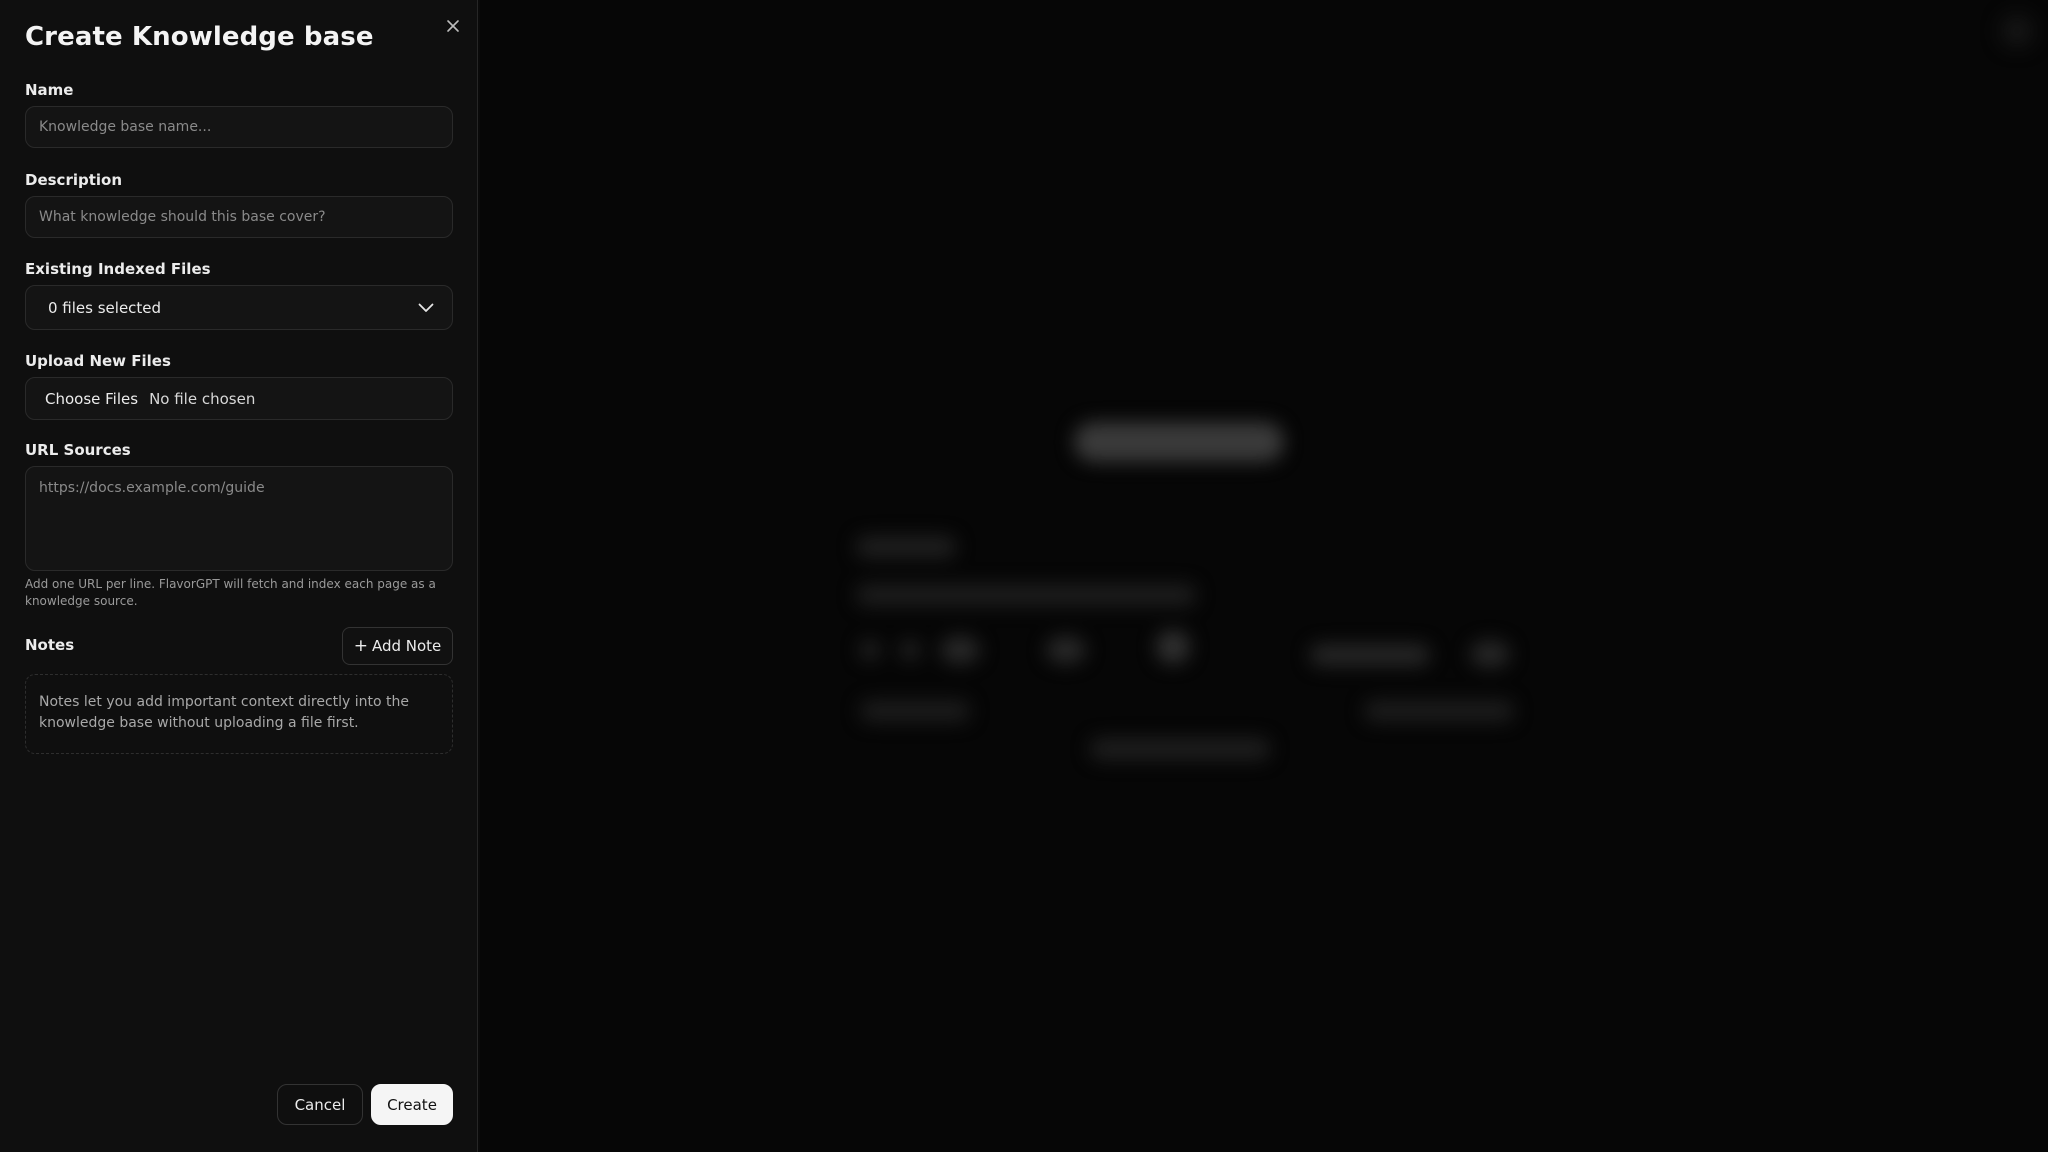  What do you see at coordinates (74, 180) in the screenshot?
I see `description-label: Description` at bounding box center [74, 180].